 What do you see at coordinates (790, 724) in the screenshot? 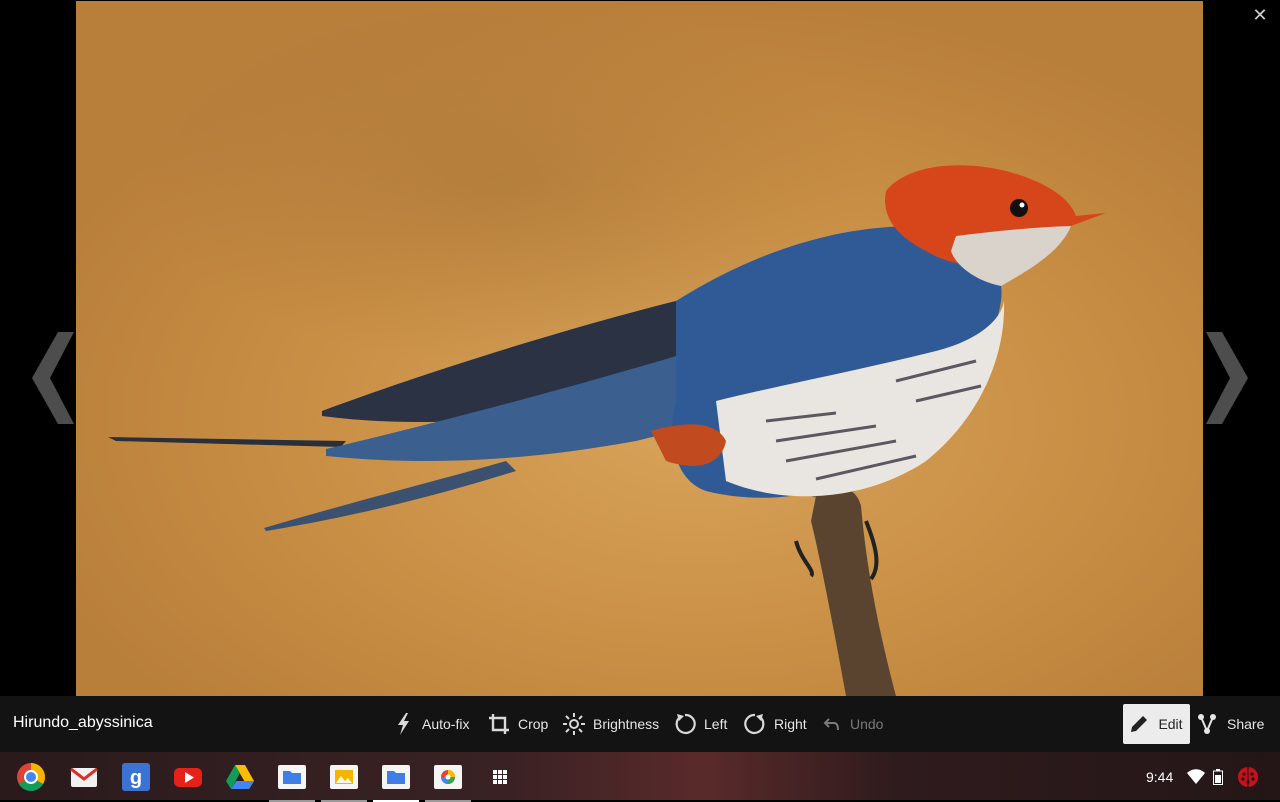
I see `rotate-right-label: Right` at bounding box center [790, 724].